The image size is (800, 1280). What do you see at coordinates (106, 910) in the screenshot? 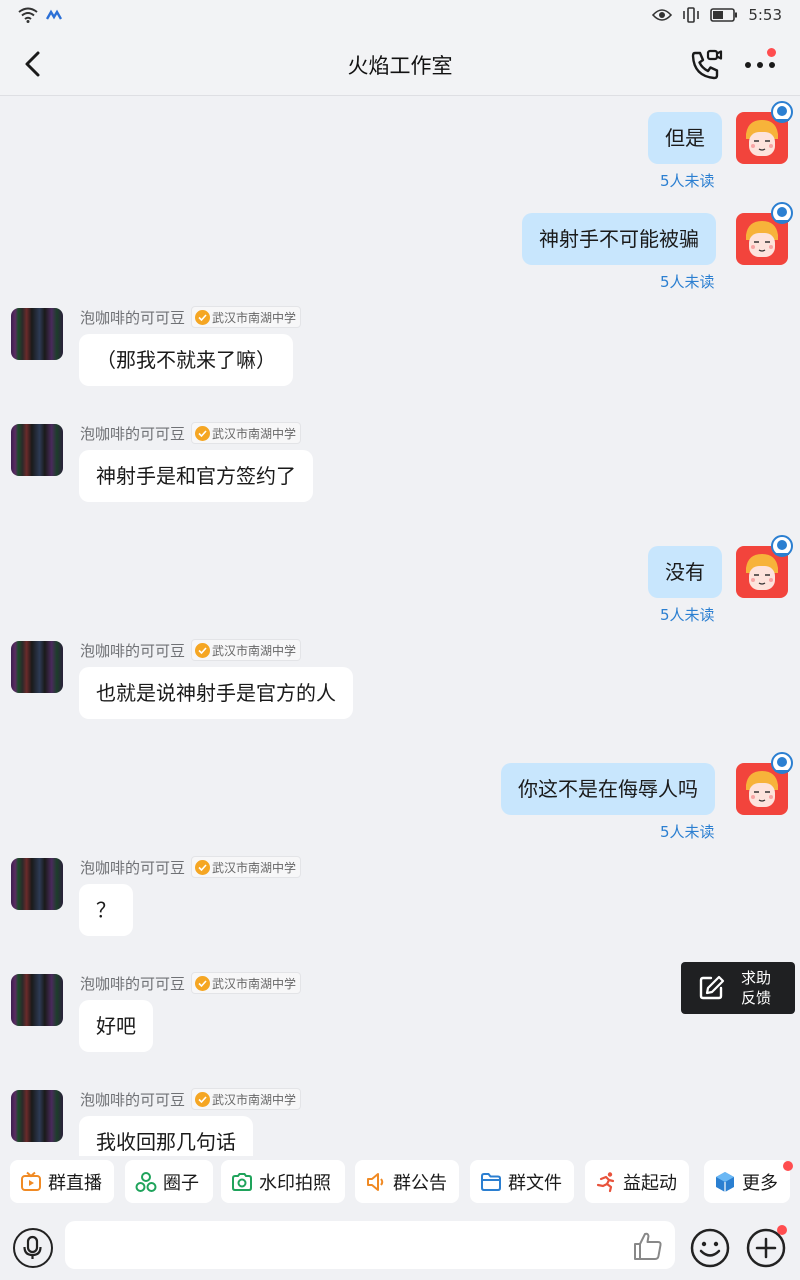
I see `message-bubble: ？` at bounding box center [106, 910].